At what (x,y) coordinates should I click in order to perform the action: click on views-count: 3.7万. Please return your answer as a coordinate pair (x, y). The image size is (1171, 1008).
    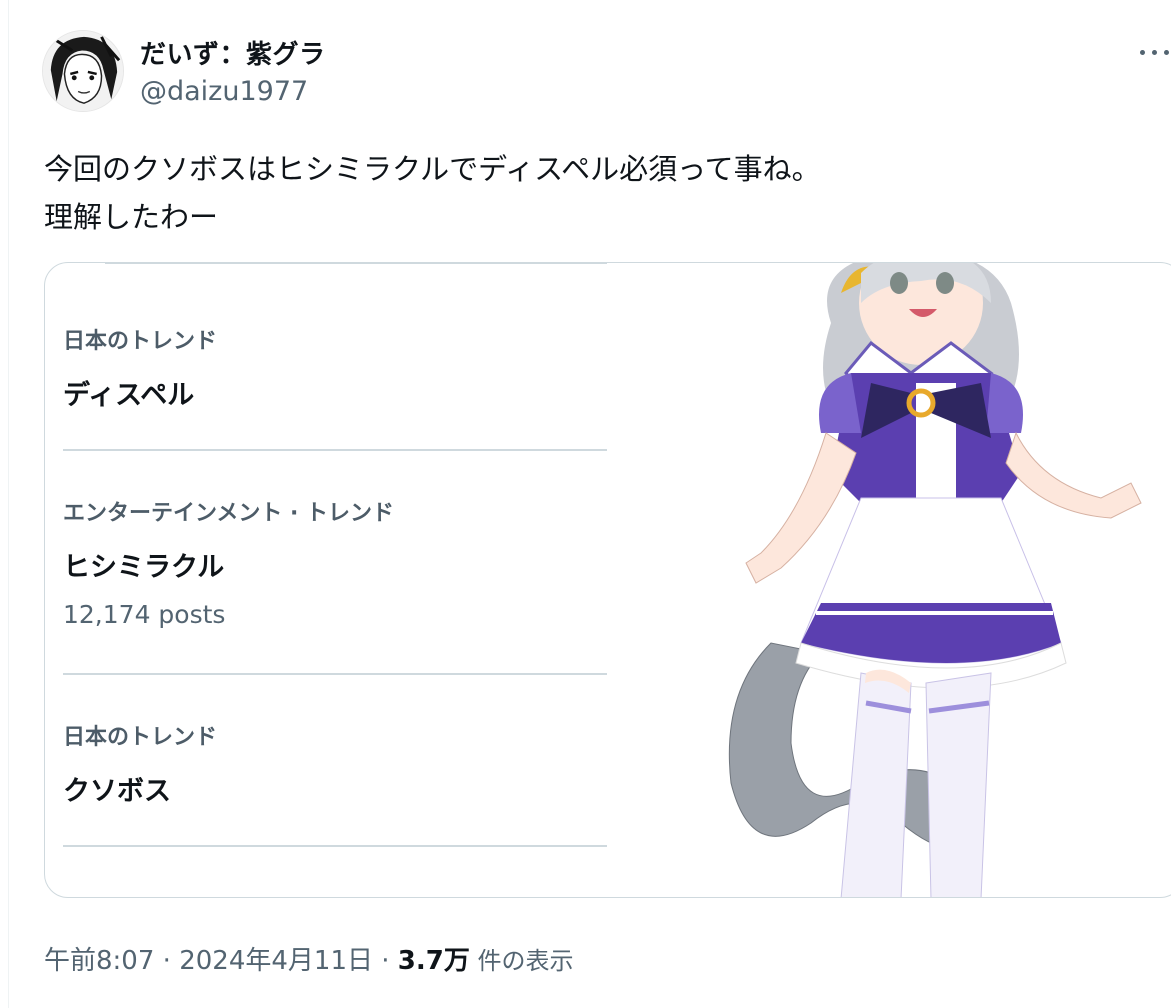
    Looking at the image, I should click on (434, 961).